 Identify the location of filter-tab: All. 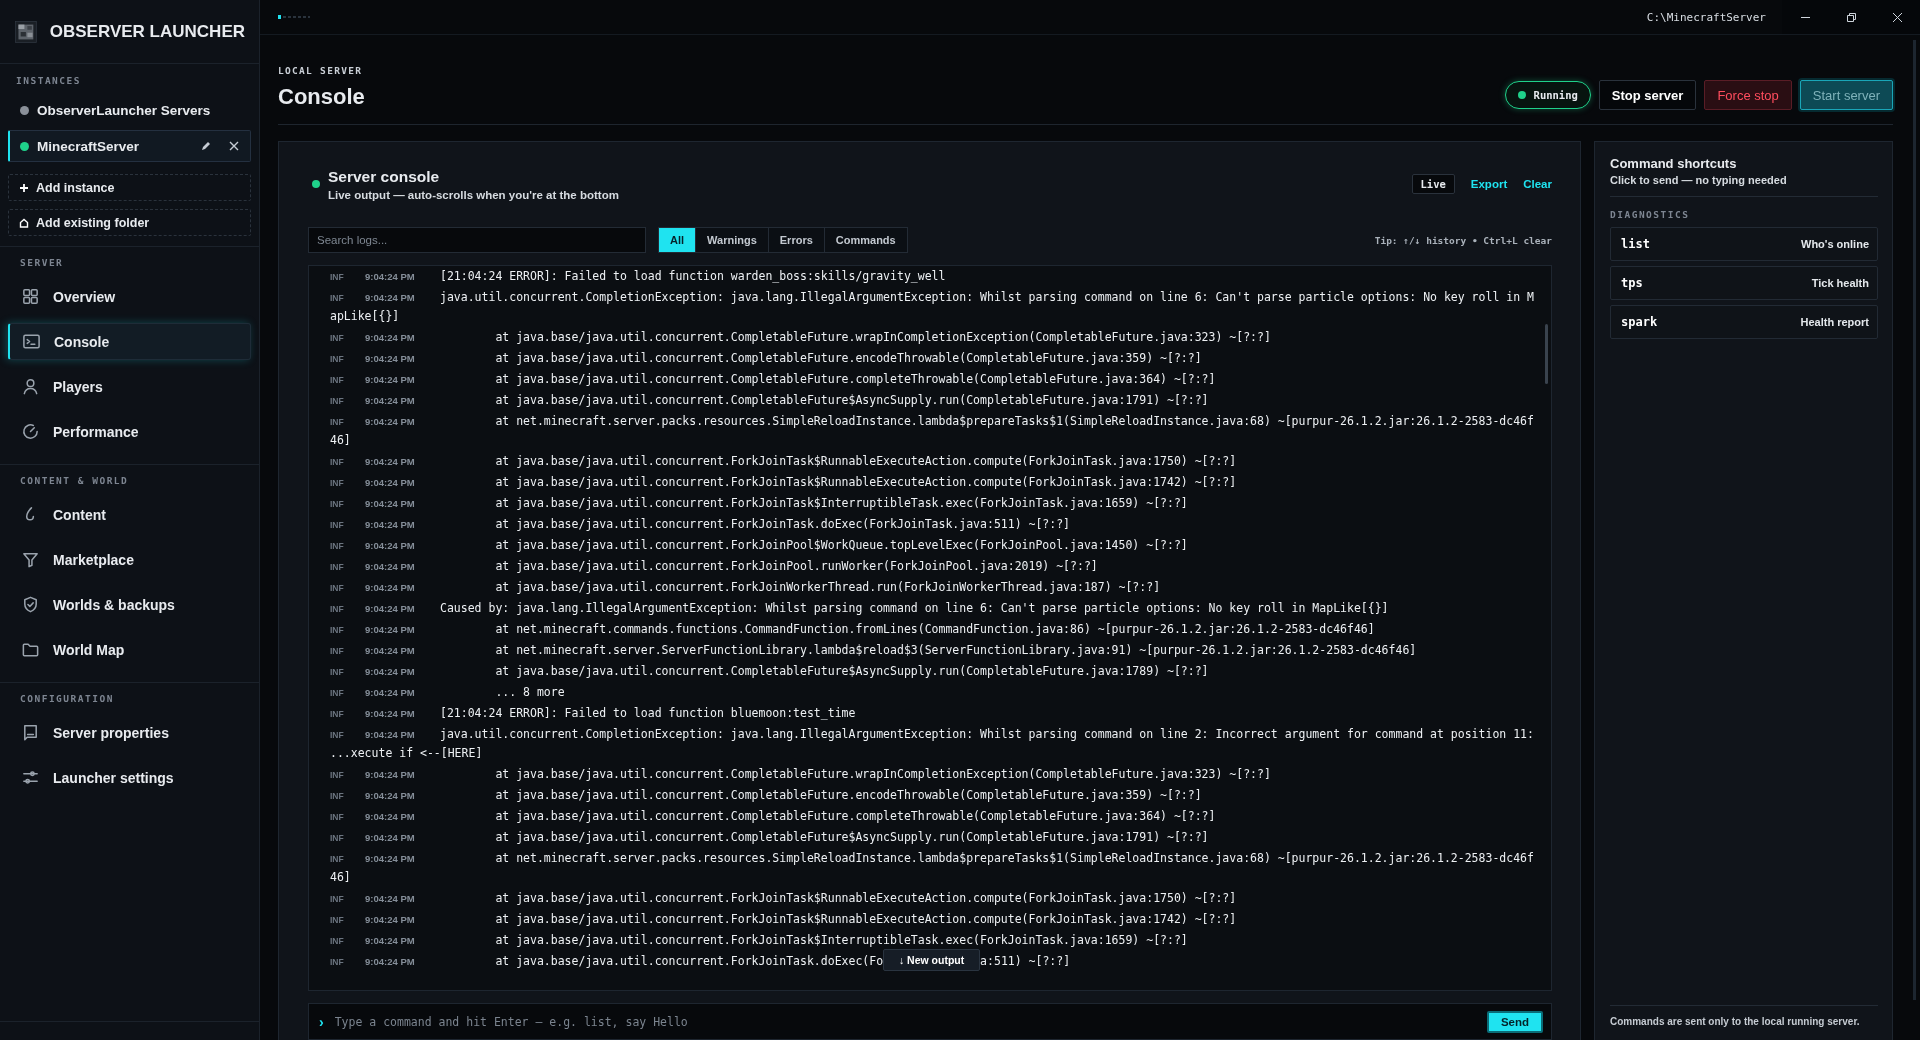
(678, 240).